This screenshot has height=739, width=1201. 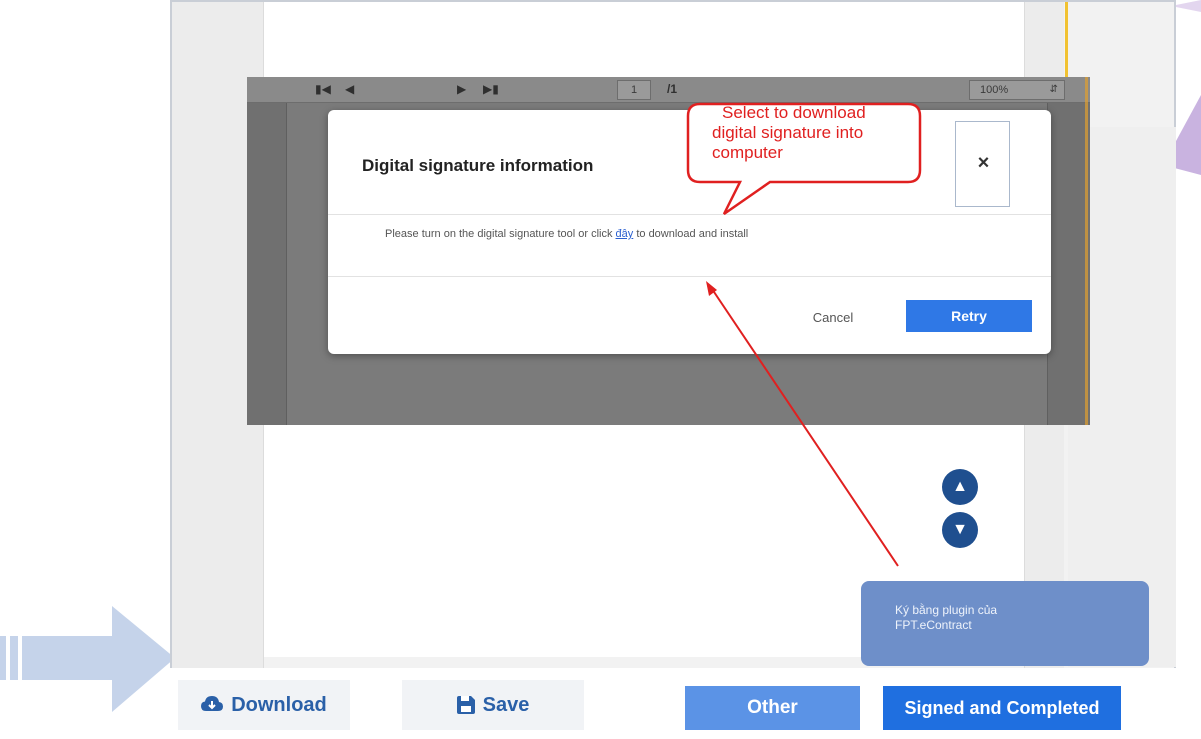 I want to click on message-text-after: to download and install, so click(x=691, y=234).